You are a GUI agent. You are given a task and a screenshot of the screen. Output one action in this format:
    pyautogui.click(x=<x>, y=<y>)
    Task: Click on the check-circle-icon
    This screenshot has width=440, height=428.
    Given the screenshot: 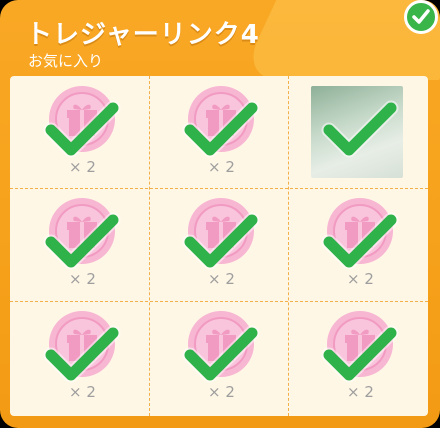 What is the action you would take?
    pyautogui.click(x=421, y=17)
    